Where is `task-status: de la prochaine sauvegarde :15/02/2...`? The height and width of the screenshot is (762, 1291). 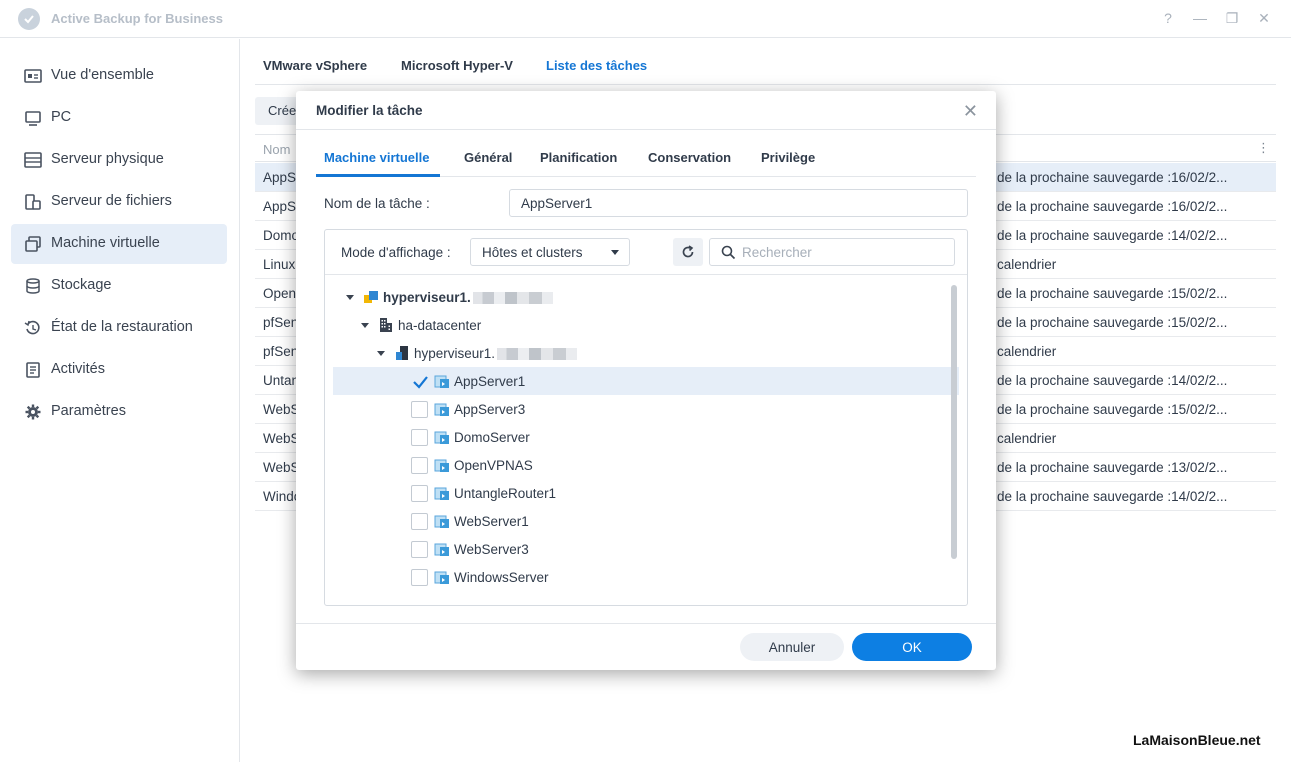 task-status: de la prochaine sauvegarde :15/02/2... is located at coordinates (1112, 322).